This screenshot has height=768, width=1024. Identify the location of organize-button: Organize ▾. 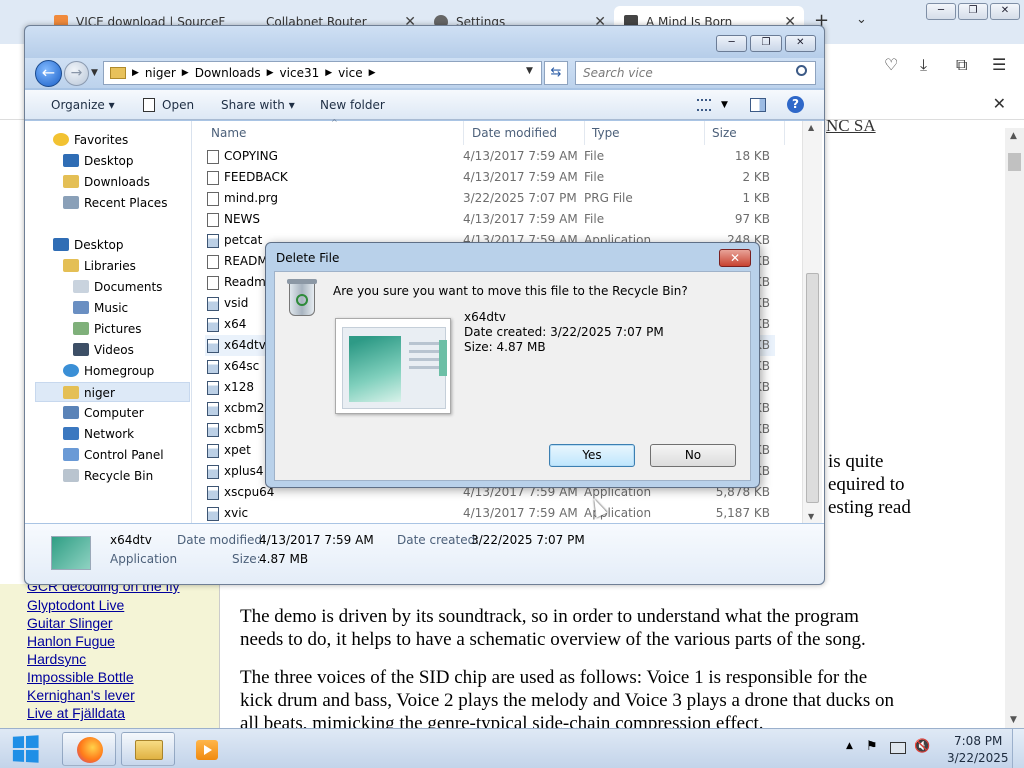
(83, 105).